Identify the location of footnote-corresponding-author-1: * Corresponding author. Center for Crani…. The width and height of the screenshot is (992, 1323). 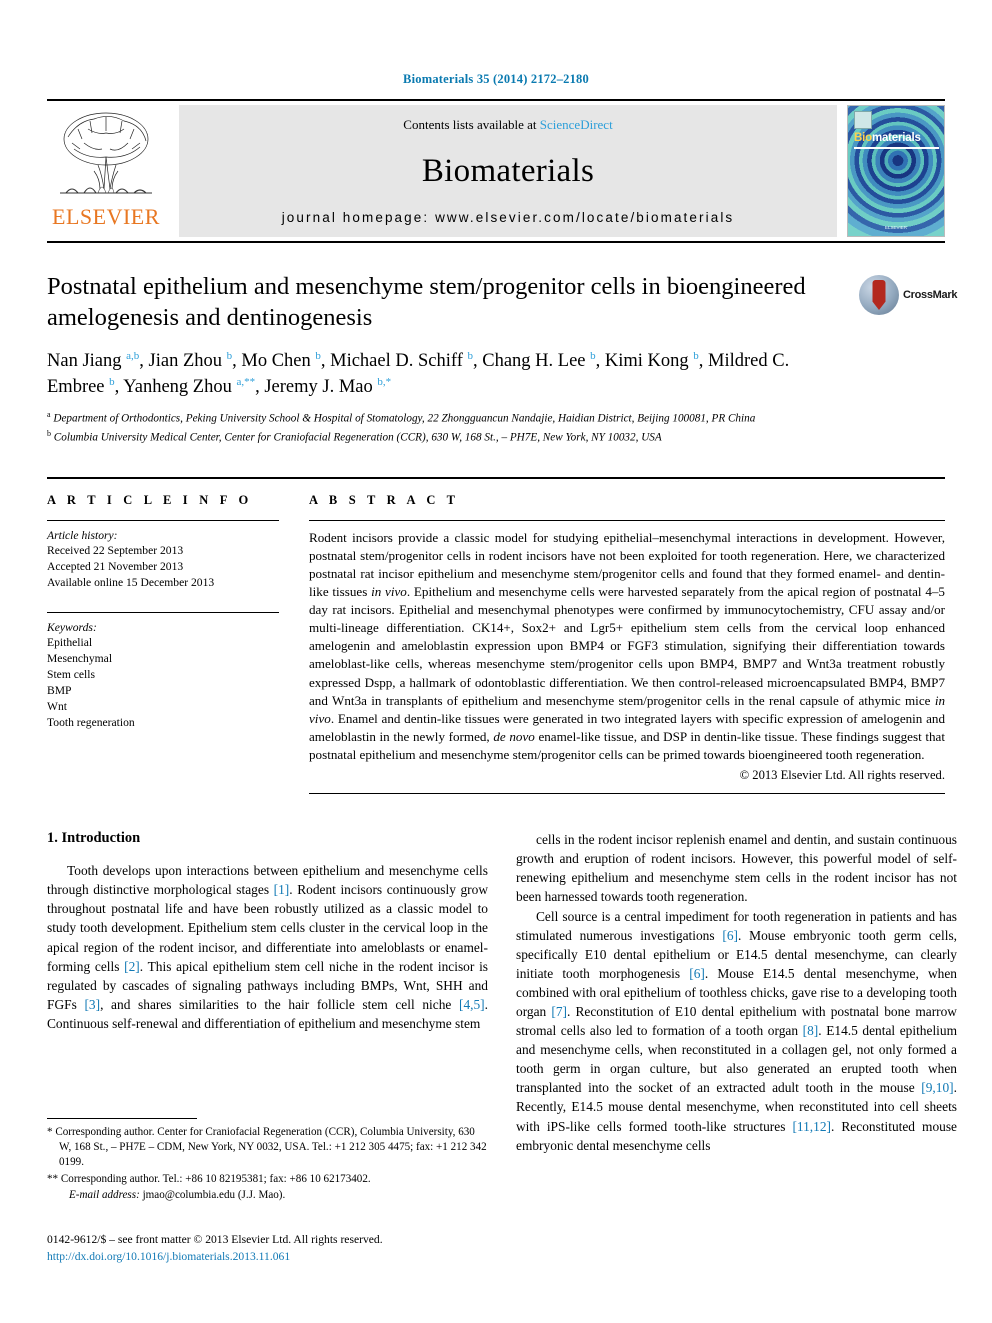
(267, 1147).